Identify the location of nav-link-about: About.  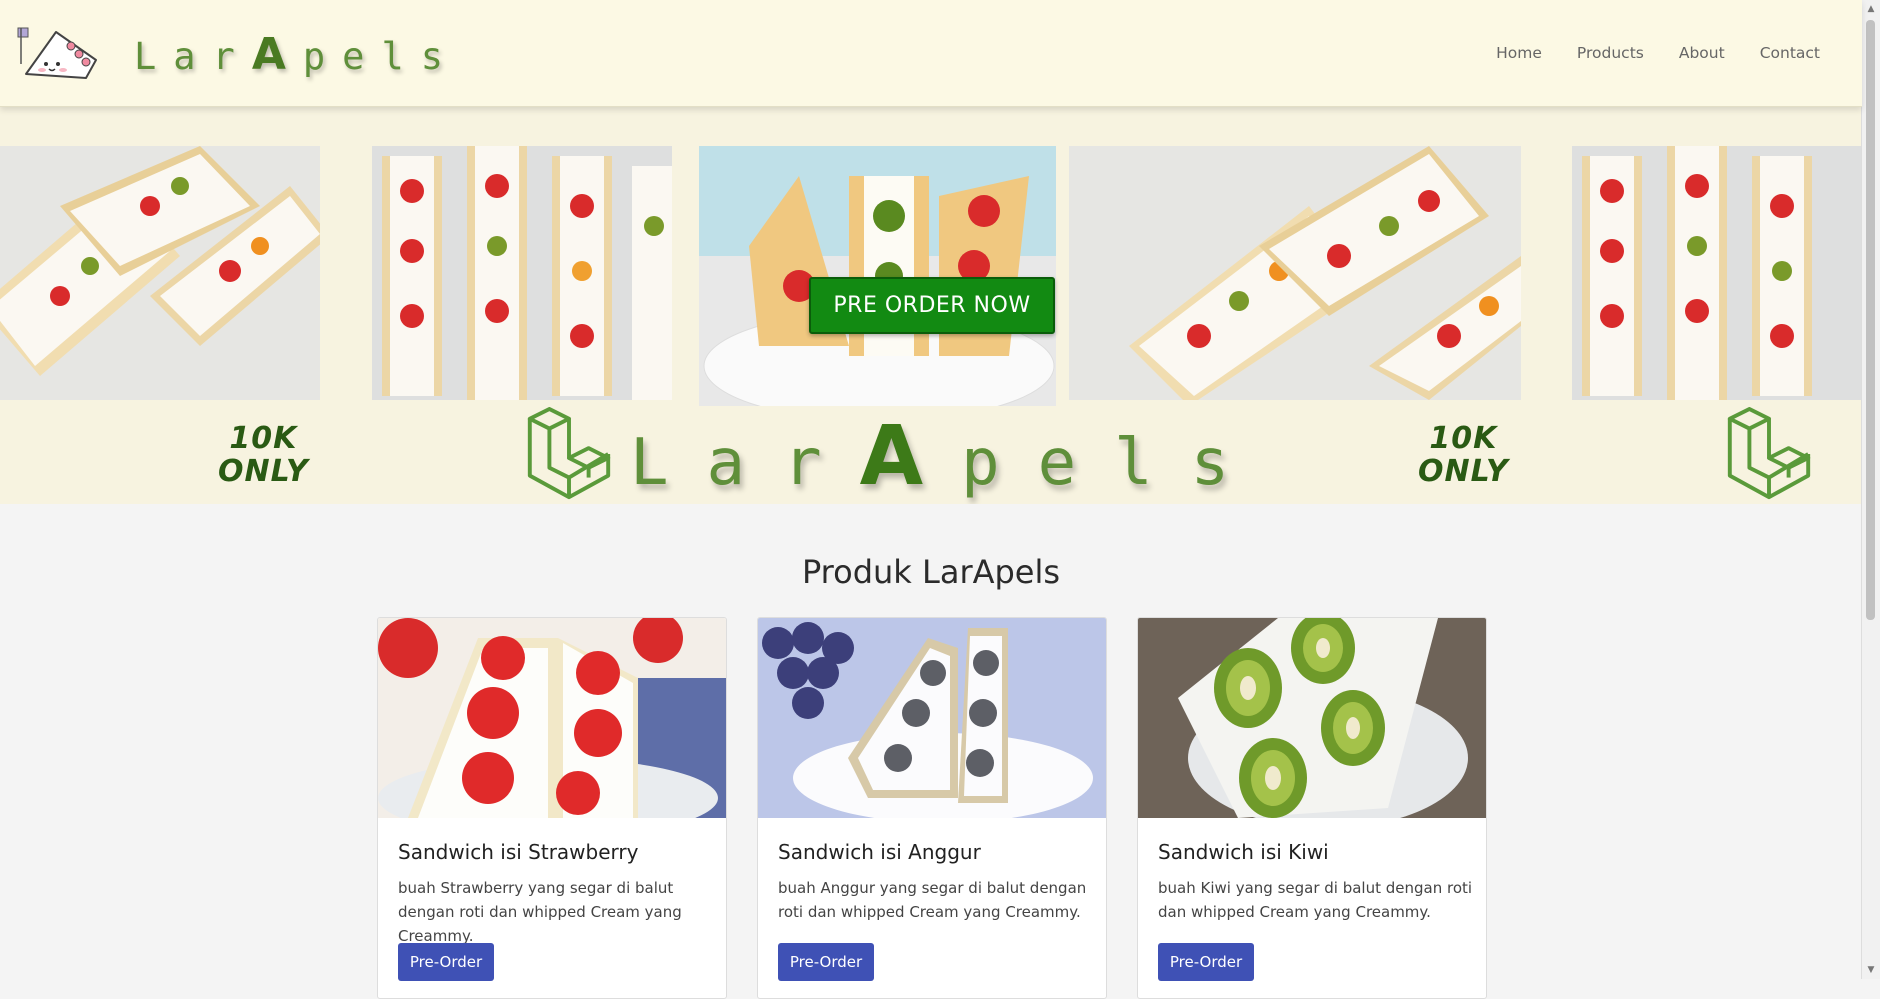
(1702, 53).